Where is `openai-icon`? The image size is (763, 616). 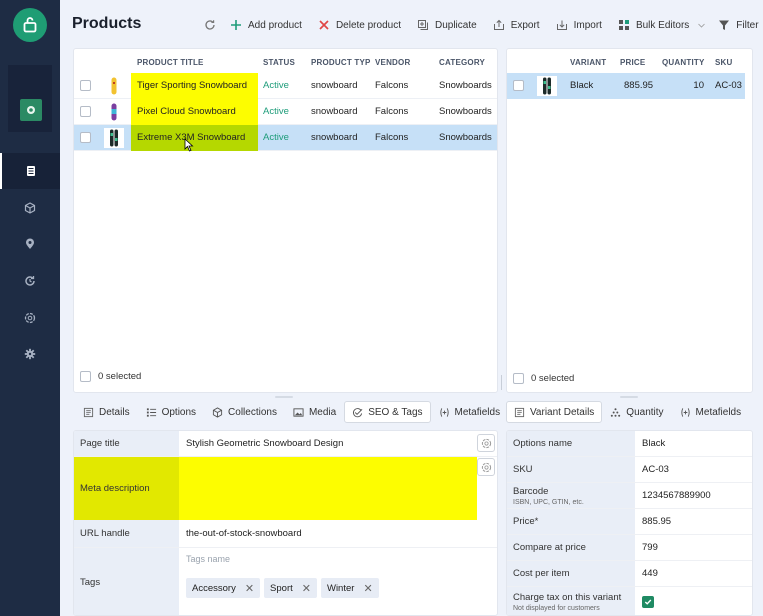 openai-icon is located at coordinates (486, 467).